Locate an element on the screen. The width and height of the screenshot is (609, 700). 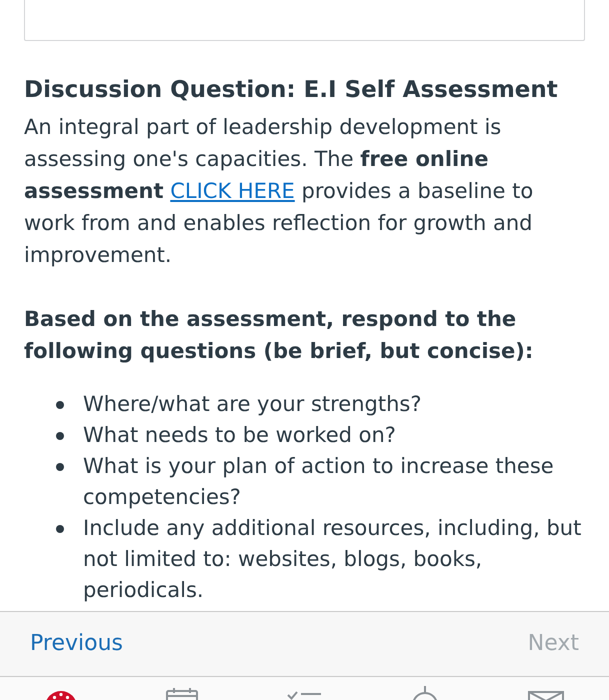
envelope-icon is located at coordinates (546, 695).